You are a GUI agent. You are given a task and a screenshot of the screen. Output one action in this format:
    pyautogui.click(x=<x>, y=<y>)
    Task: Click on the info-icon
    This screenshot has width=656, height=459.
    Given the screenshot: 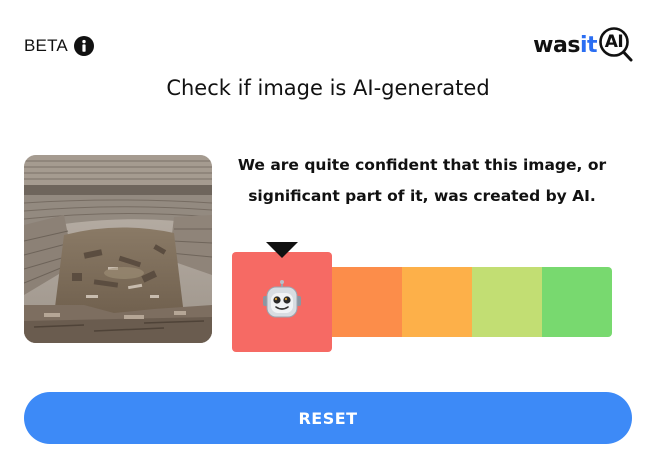 What is the action you would take?
    pyautogui.click(x=83, y=46)
    